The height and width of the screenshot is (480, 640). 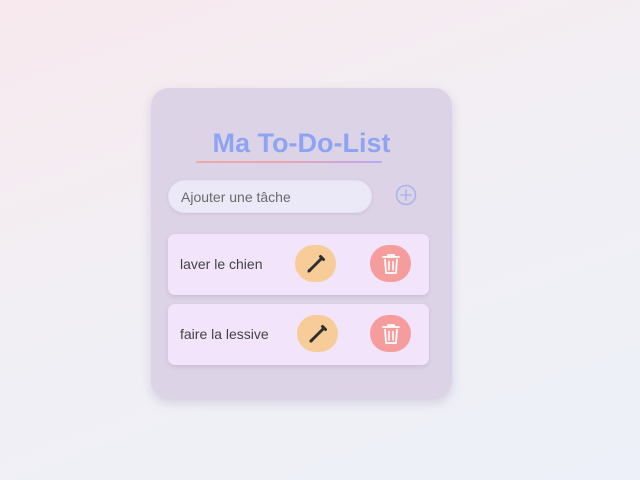 I want to click on task-item: faire la lessive, so click(x=298, y=334).